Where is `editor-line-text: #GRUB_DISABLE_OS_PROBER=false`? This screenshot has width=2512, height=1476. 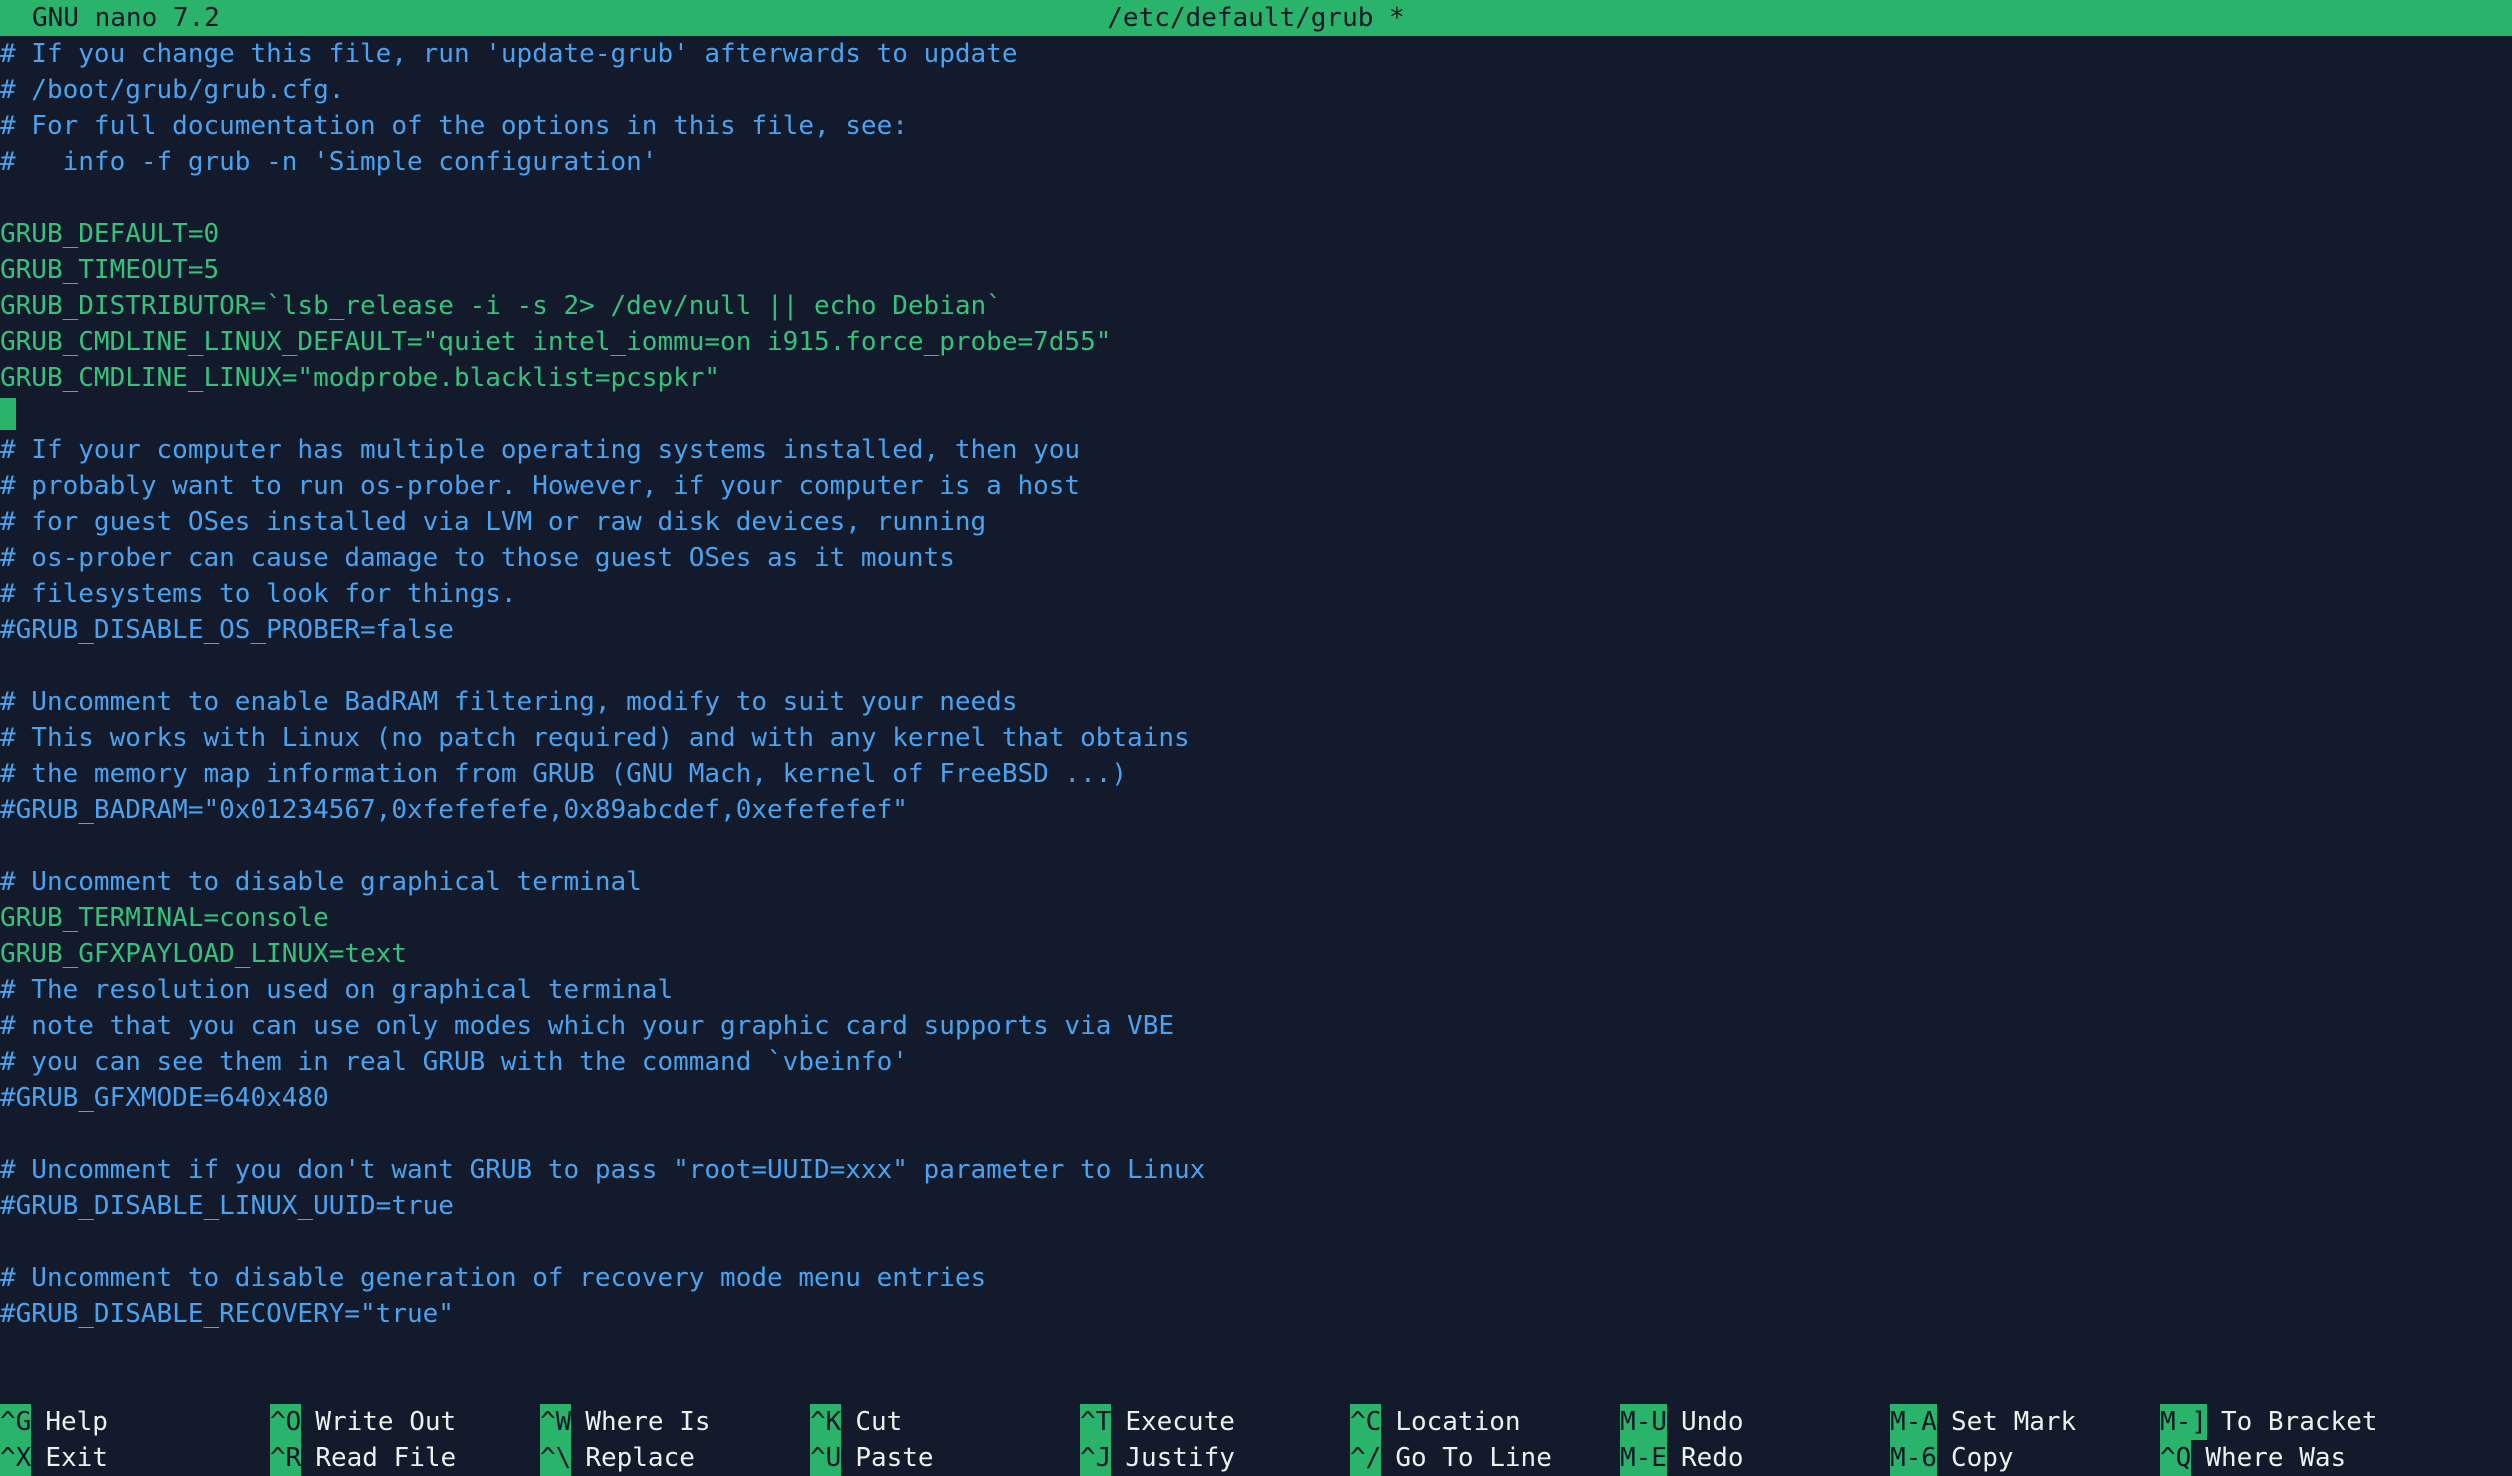
editor-line-text: #GRUB_DISABLE_OS_PROBER=false is located at coordinates (227, 630).